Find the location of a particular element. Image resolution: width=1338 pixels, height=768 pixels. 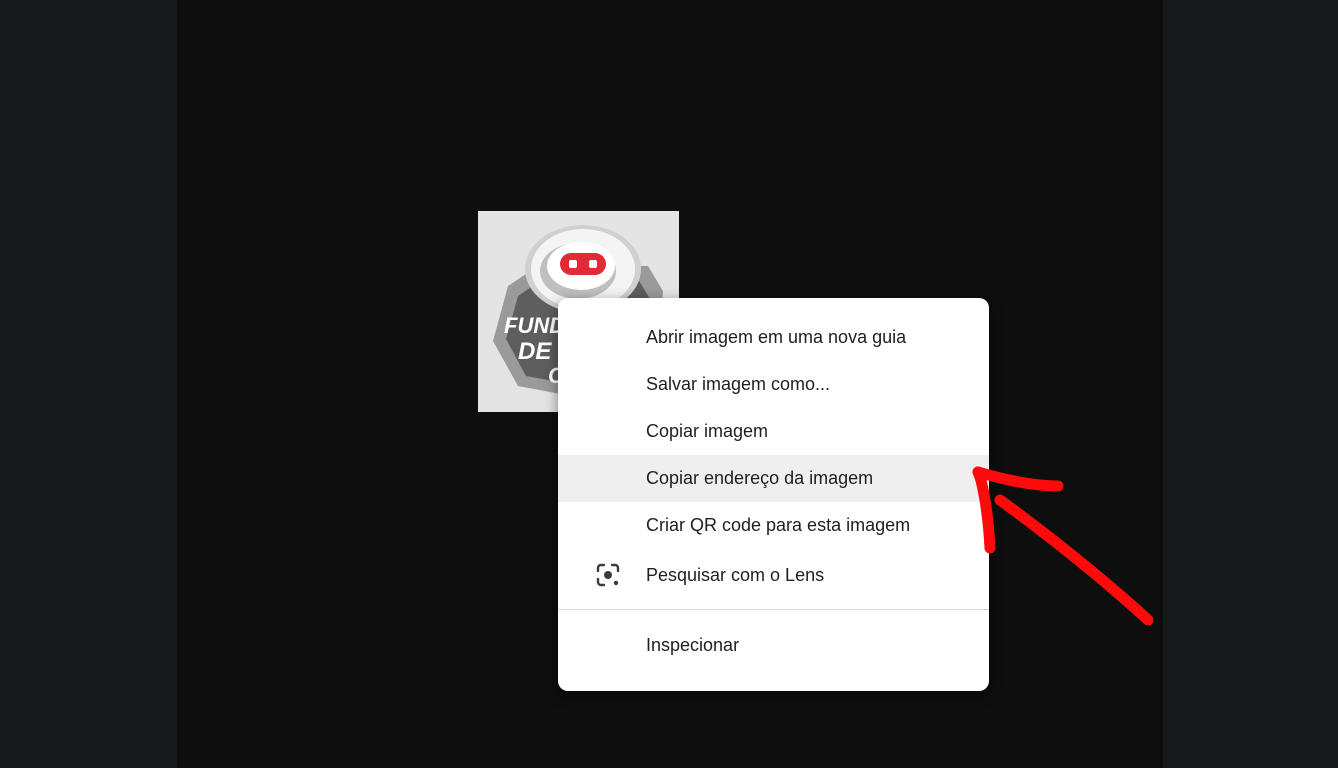

menu-item-search-with-lens: Pesquisar com o Lens is located at coordinates (773, 575).